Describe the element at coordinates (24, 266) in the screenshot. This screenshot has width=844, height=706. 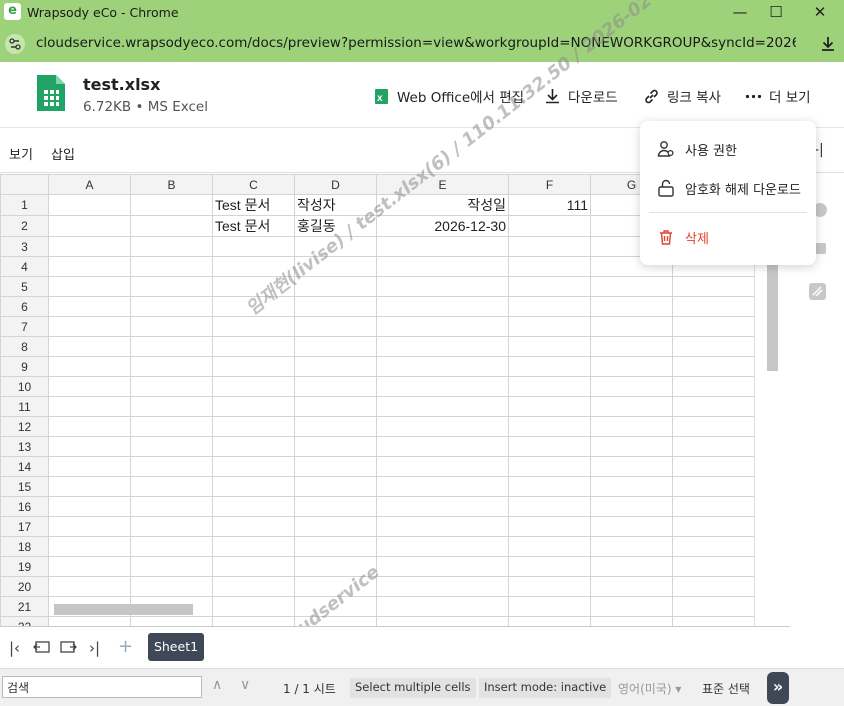
I see `row-header: 4` at that location.